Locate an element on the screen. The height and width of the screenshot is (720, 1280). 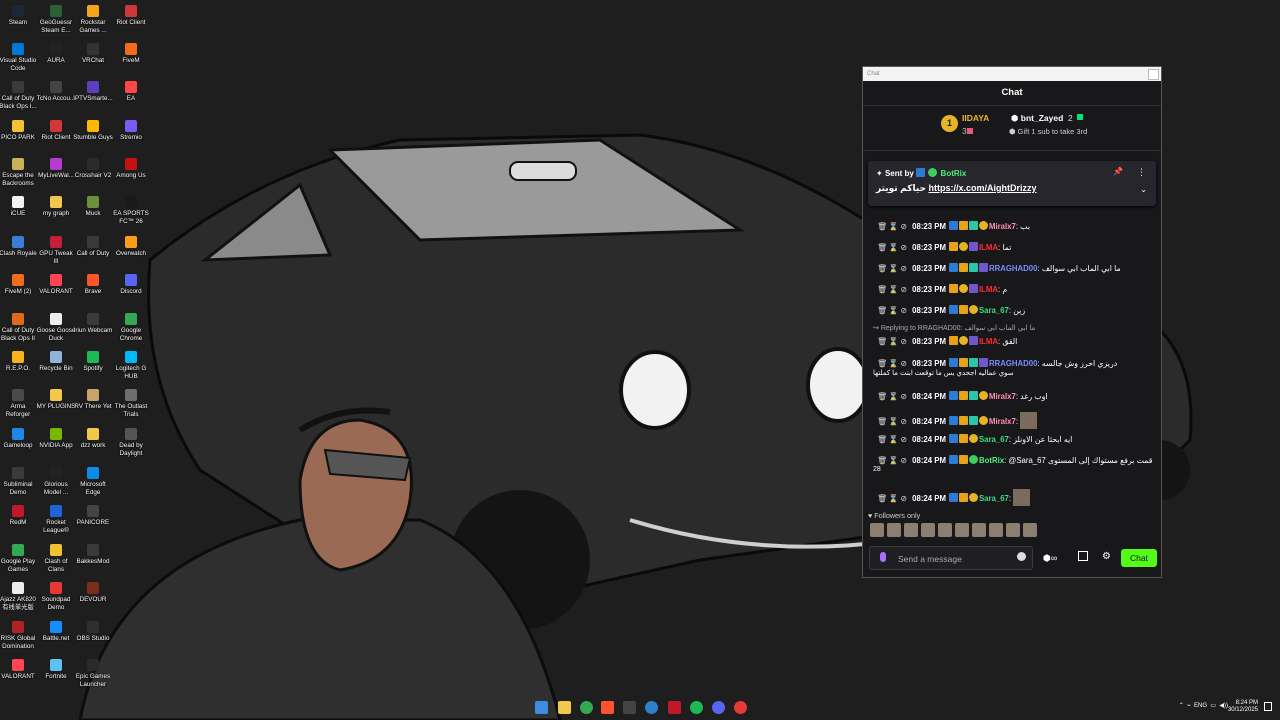
desktop-icon: Clash of Clans is located at coordinates (56, 558).